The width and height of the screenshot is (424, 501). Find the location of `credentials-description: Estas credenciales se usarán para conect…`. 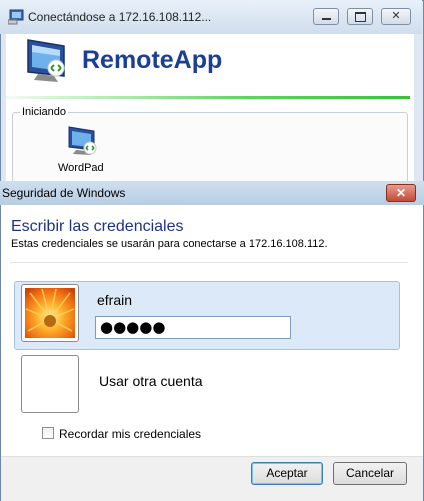

credentials-description: Estas credenciales se usarán para conect… is located at coordinates (169, 244).